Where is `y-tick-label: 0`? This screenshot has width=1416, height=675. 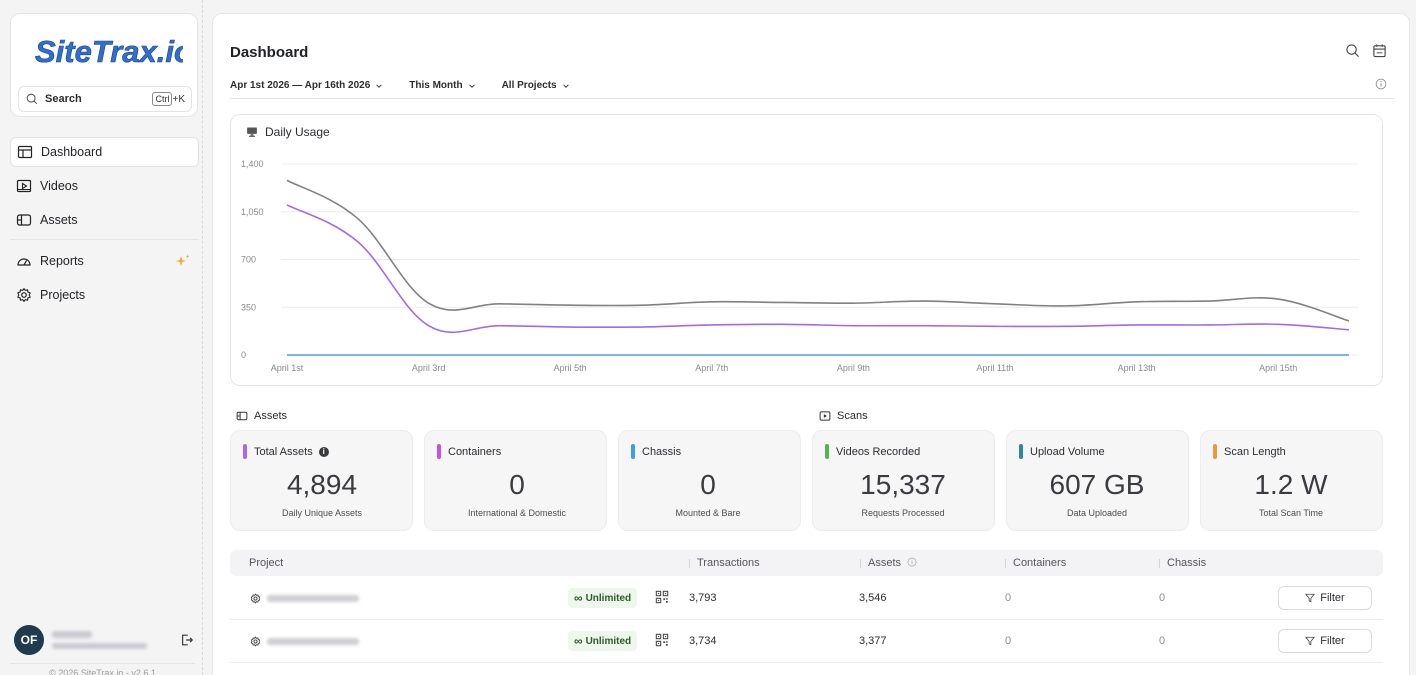
y-tick-label: 0 is located at coordinates (243, 355).